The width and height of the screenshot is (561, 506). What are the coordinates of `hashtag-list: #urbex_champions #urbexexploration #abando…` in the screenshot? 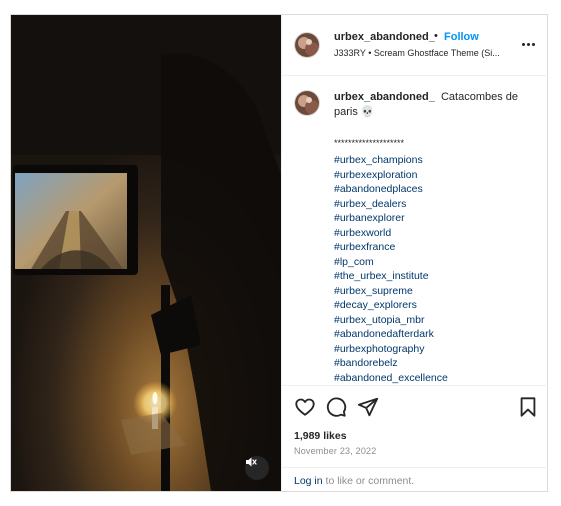 It's located at (391, 268).